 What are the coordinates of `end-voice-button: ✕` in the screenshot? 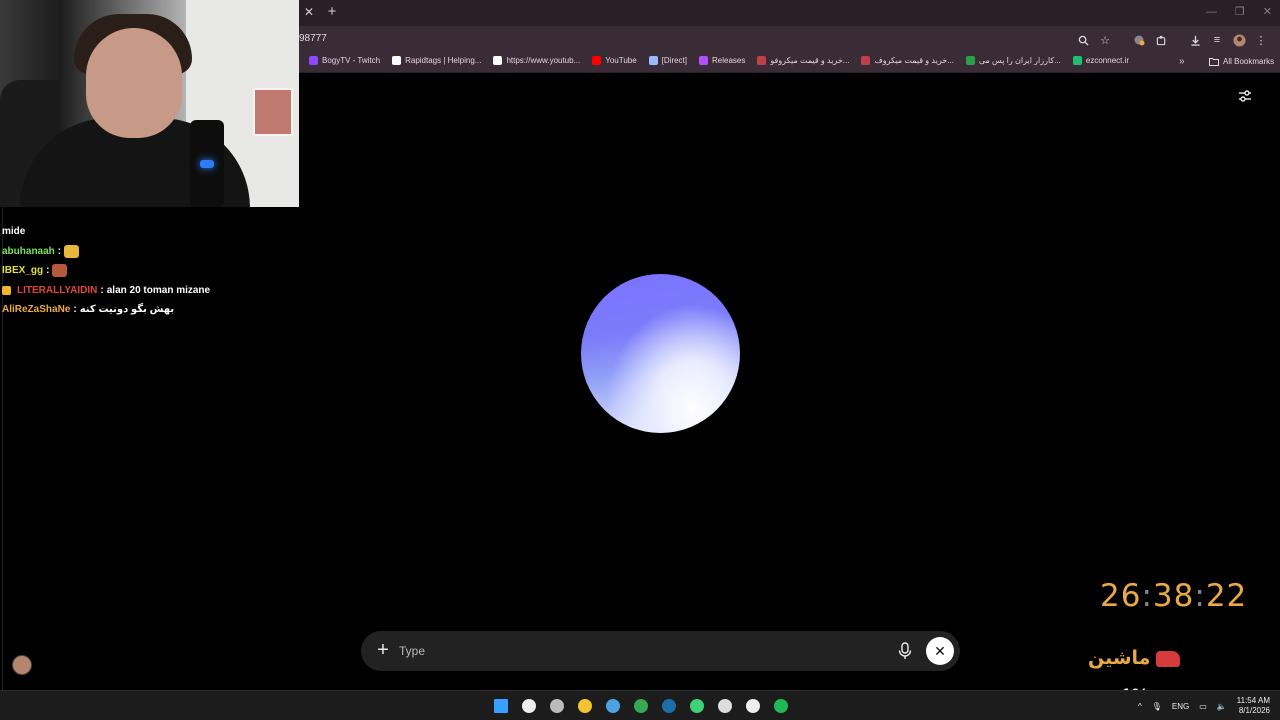 It's located at (940, 651).